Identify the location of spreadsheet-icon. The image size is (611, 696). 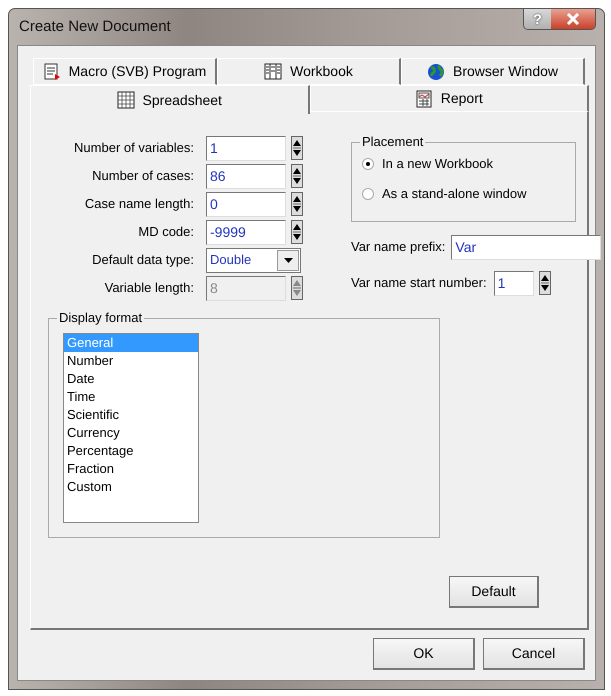
(125, 100).